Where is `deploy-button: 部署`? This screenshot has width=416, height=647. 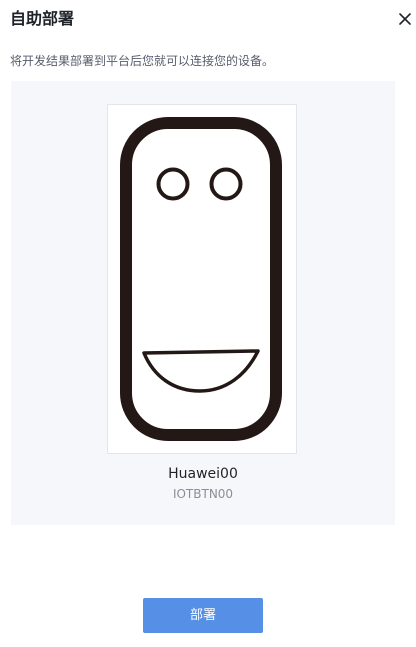
deploy-button: 部署 is located at coordinates (203, 615).